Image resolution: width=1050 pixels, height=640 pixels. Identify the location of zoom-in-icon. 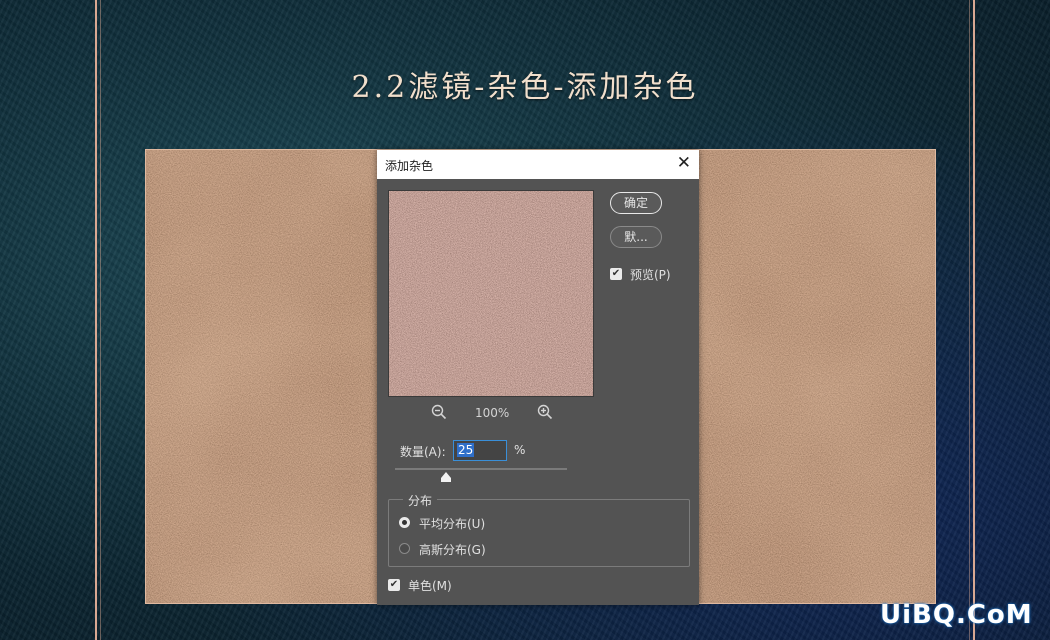
(545, 413).